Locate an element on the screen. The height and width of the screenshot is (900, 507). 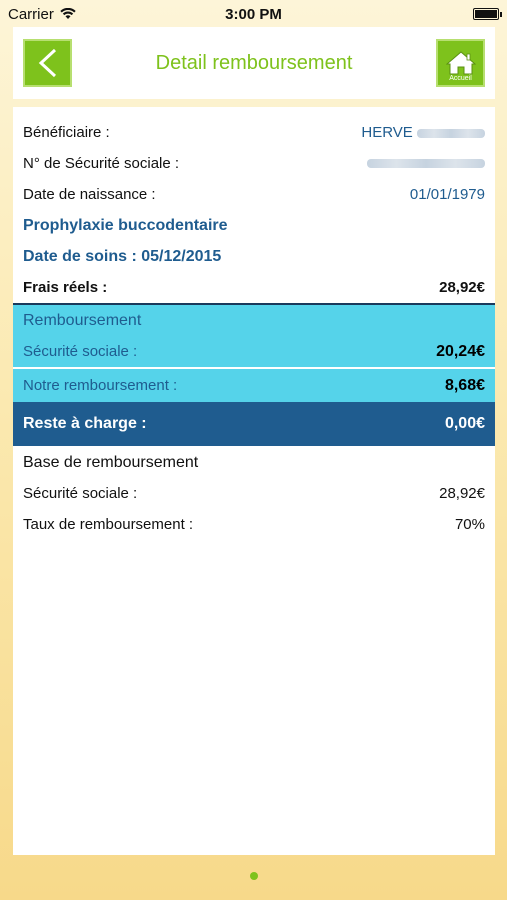
frais-reels-label: Frais réels : is located at coordinates (65, 287).